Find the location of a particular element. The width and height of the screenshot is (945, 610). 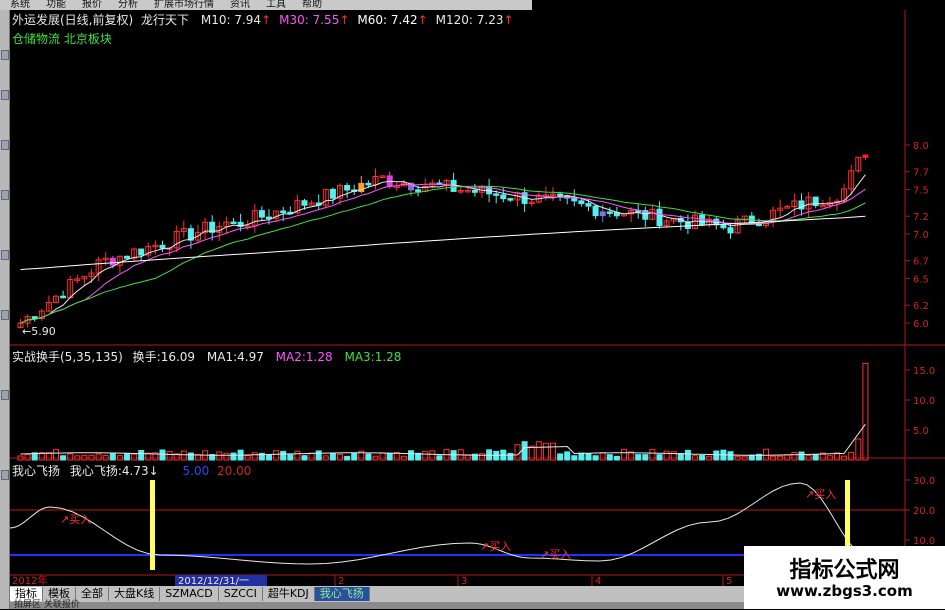

menu-item-0: 系统 is located at coordinates (20, 5).